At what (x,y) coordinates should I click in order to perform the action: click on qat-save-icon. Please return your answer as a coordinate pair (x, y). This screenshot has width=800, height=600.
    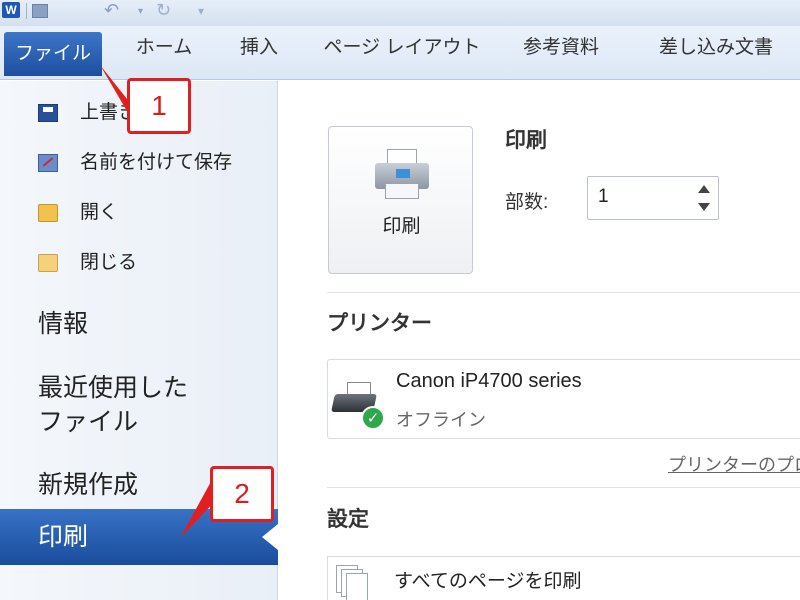
    Looking at the image, I should click on (40, 11).